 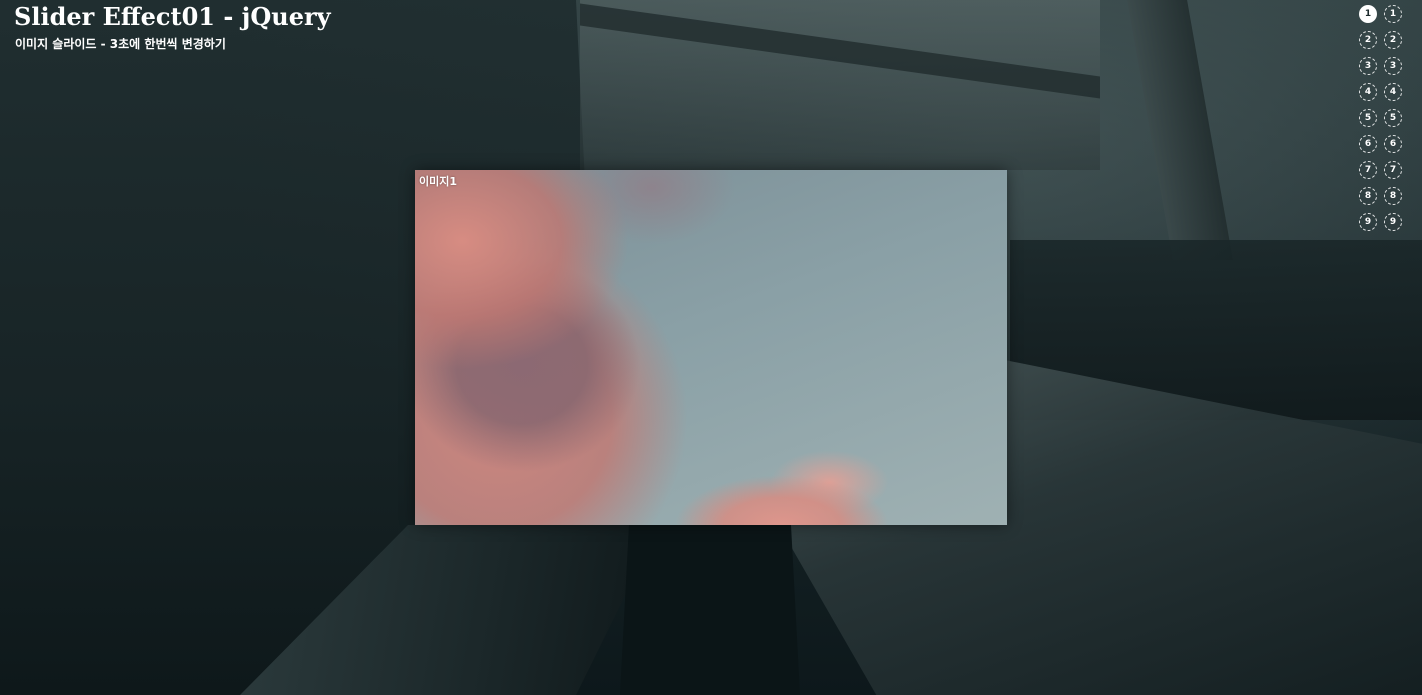 I want to click on pager-dot-a-8: 8, so click(x=1368, y=196).